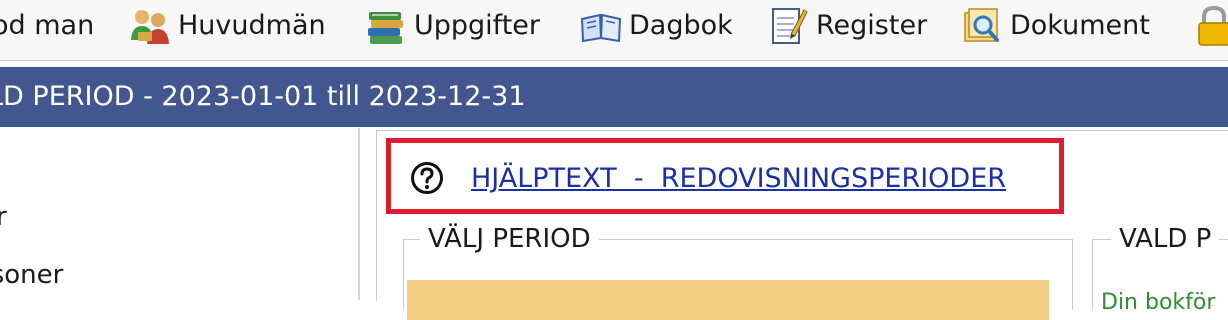 The width and height of the screenshot is (1228, 320). I want to click on selected-period-info-text: Din bokför, so click(1158, 302).